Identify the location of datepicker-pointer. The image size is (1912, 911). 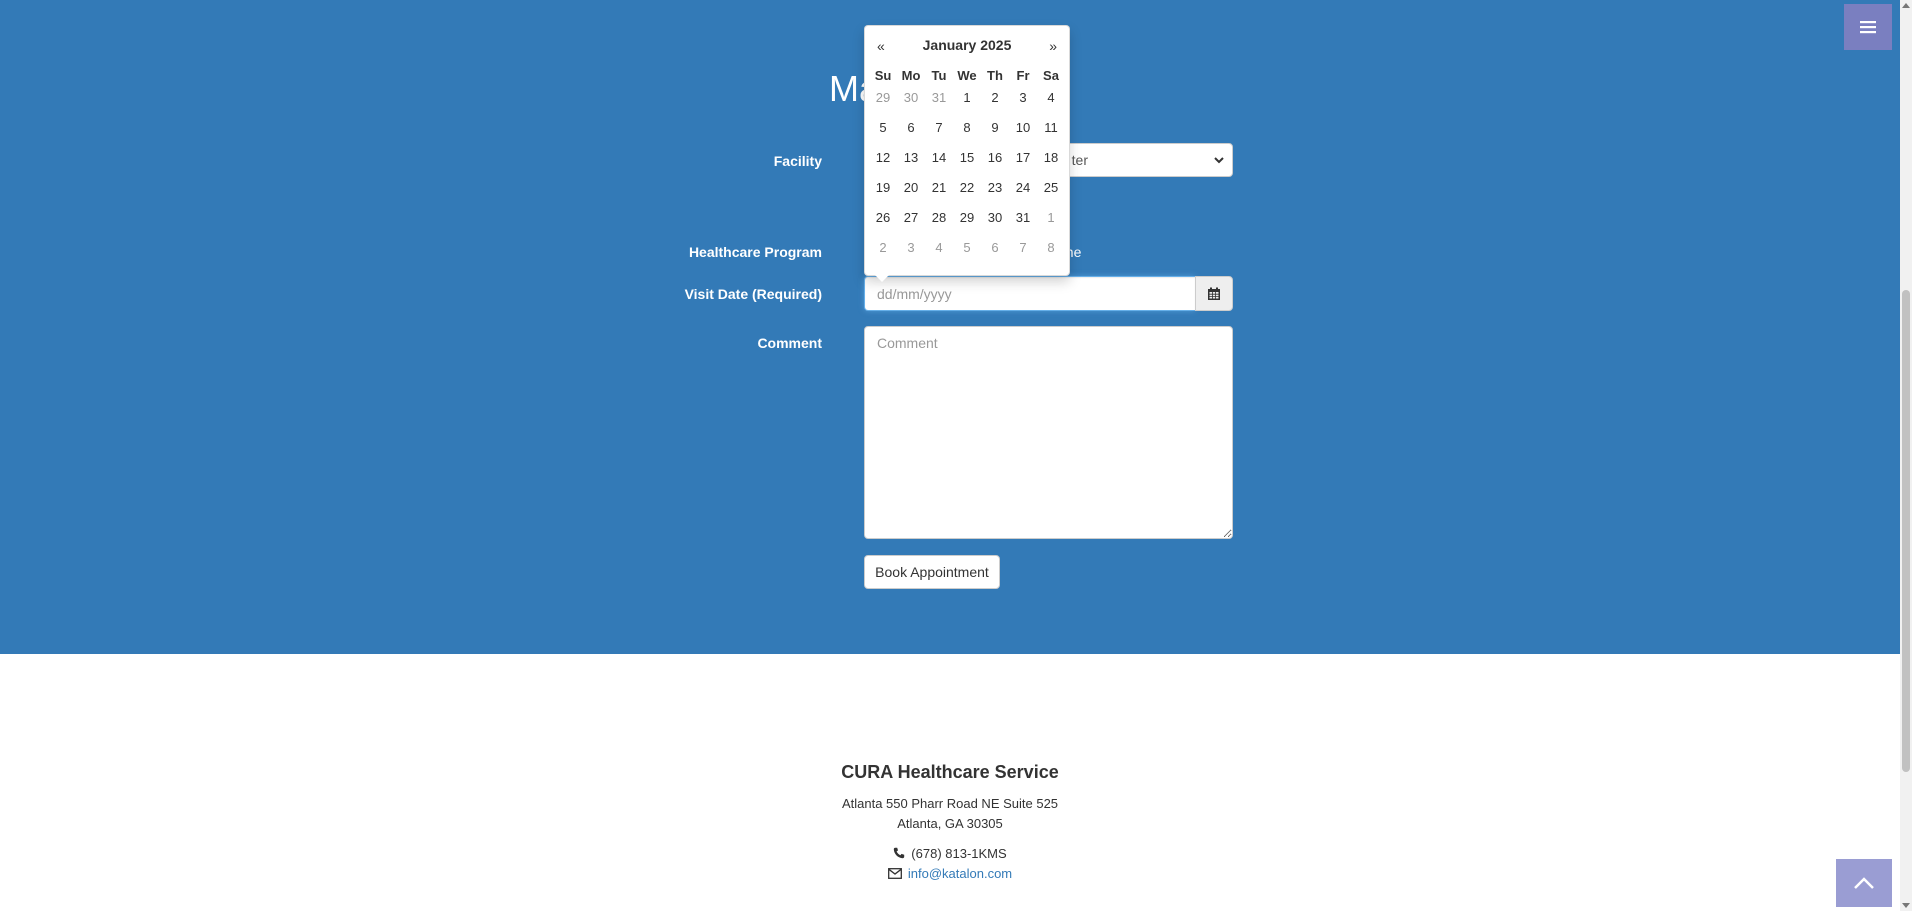
(882, 278).